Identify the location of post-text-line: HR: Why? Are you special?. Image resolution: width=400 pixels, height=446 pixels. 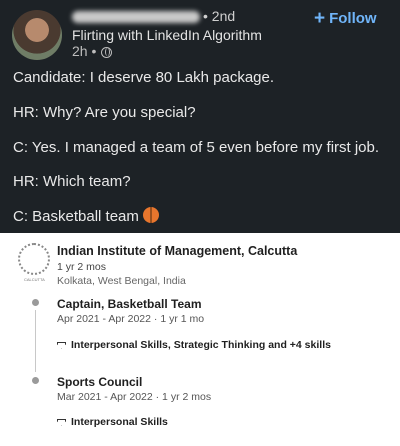
(104, 112).